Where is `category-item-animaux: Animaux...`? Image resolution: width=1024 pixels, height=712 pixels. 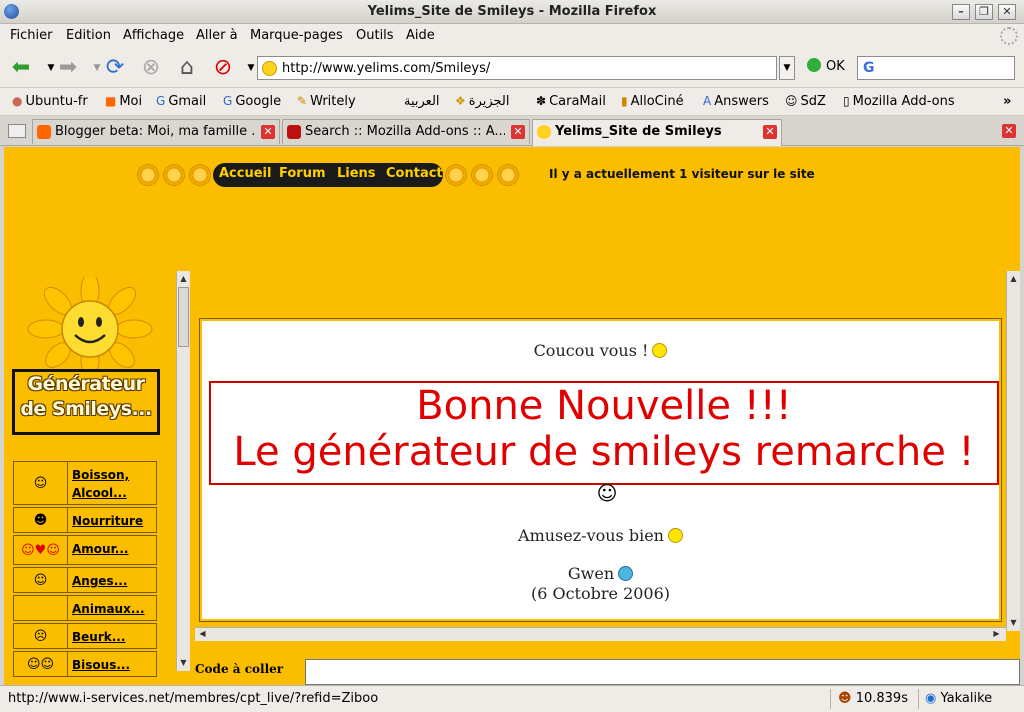
category-item-animaux: Animaux... is located at coordinates (85, 608).